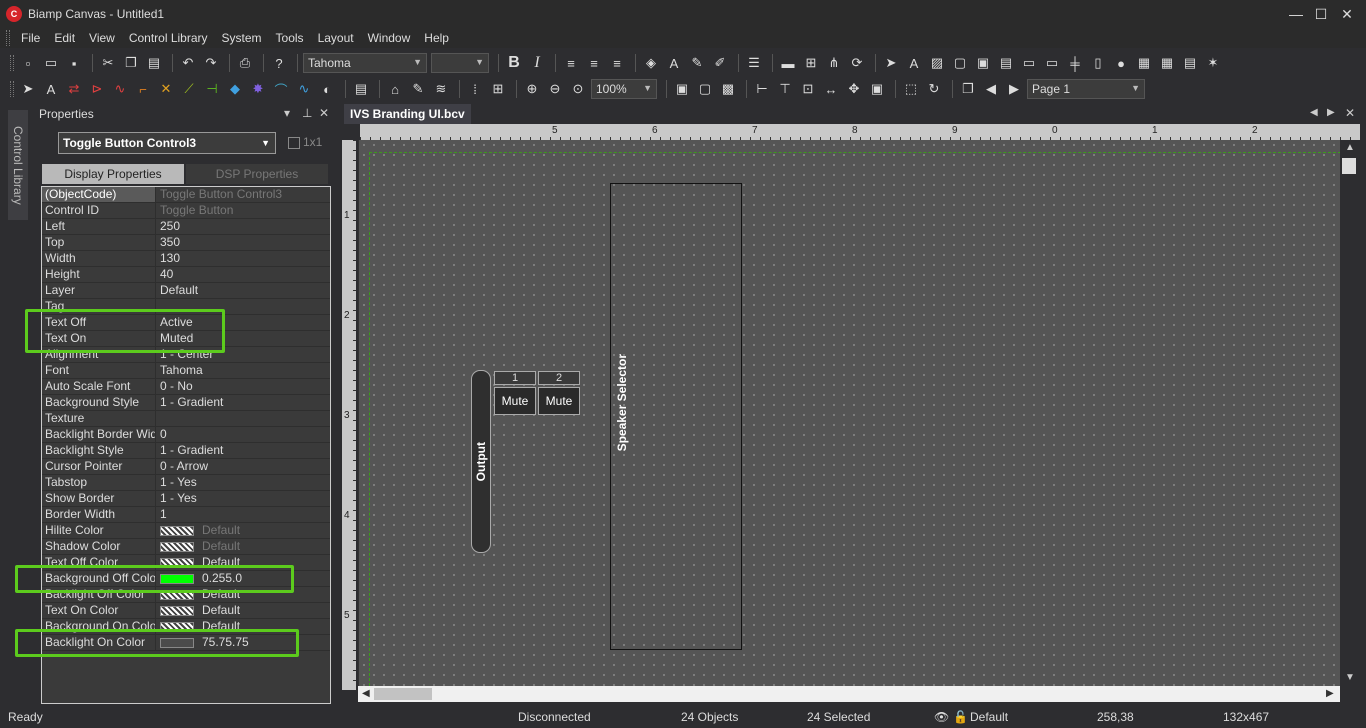  What do you see at coordinates (1350, 113) in the screenshot?
I see `document-close-icon: ✕` at bounding box center [1350, 113].